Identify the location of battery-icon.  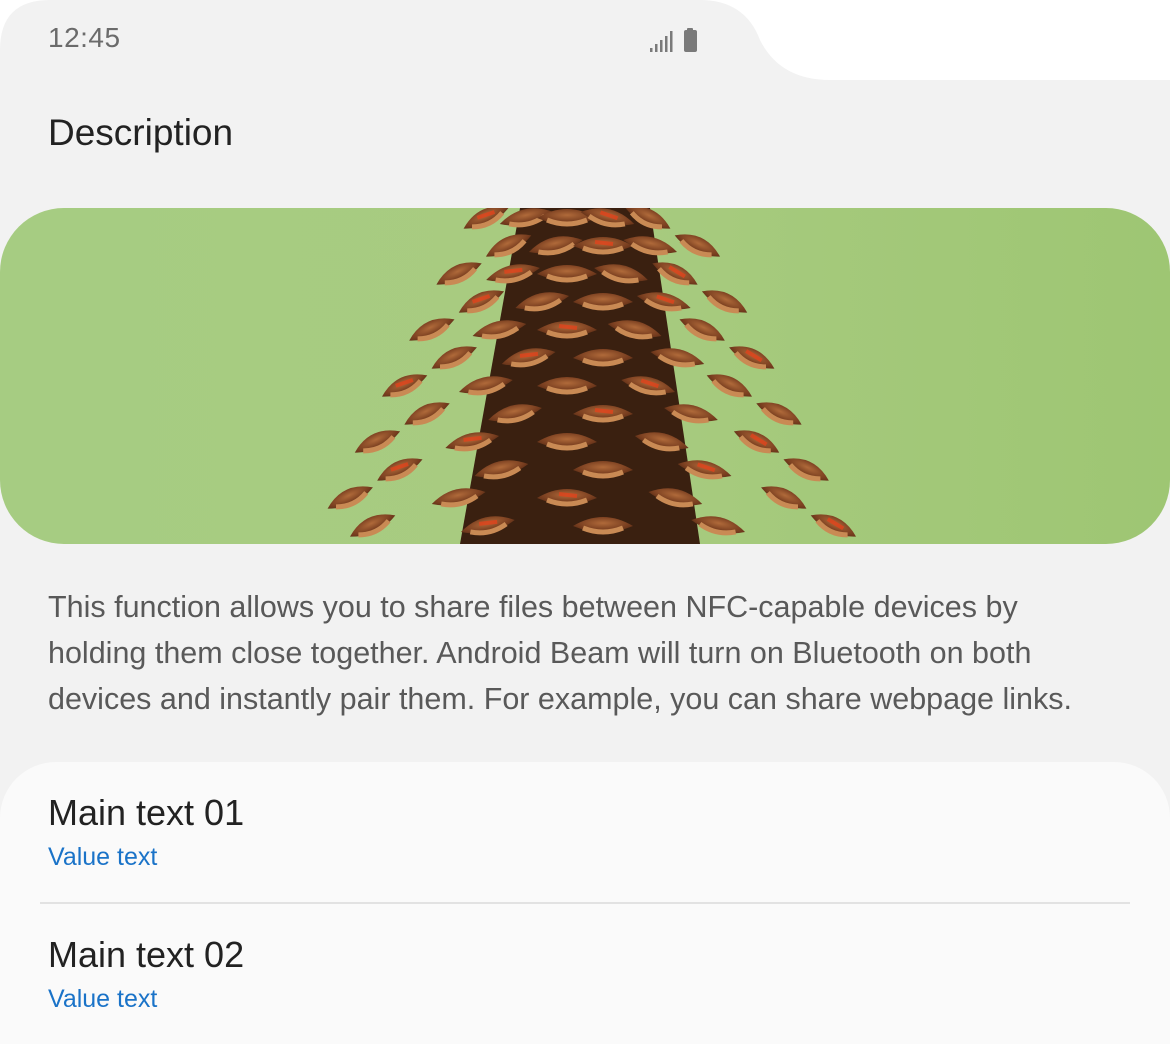
(690, 40).